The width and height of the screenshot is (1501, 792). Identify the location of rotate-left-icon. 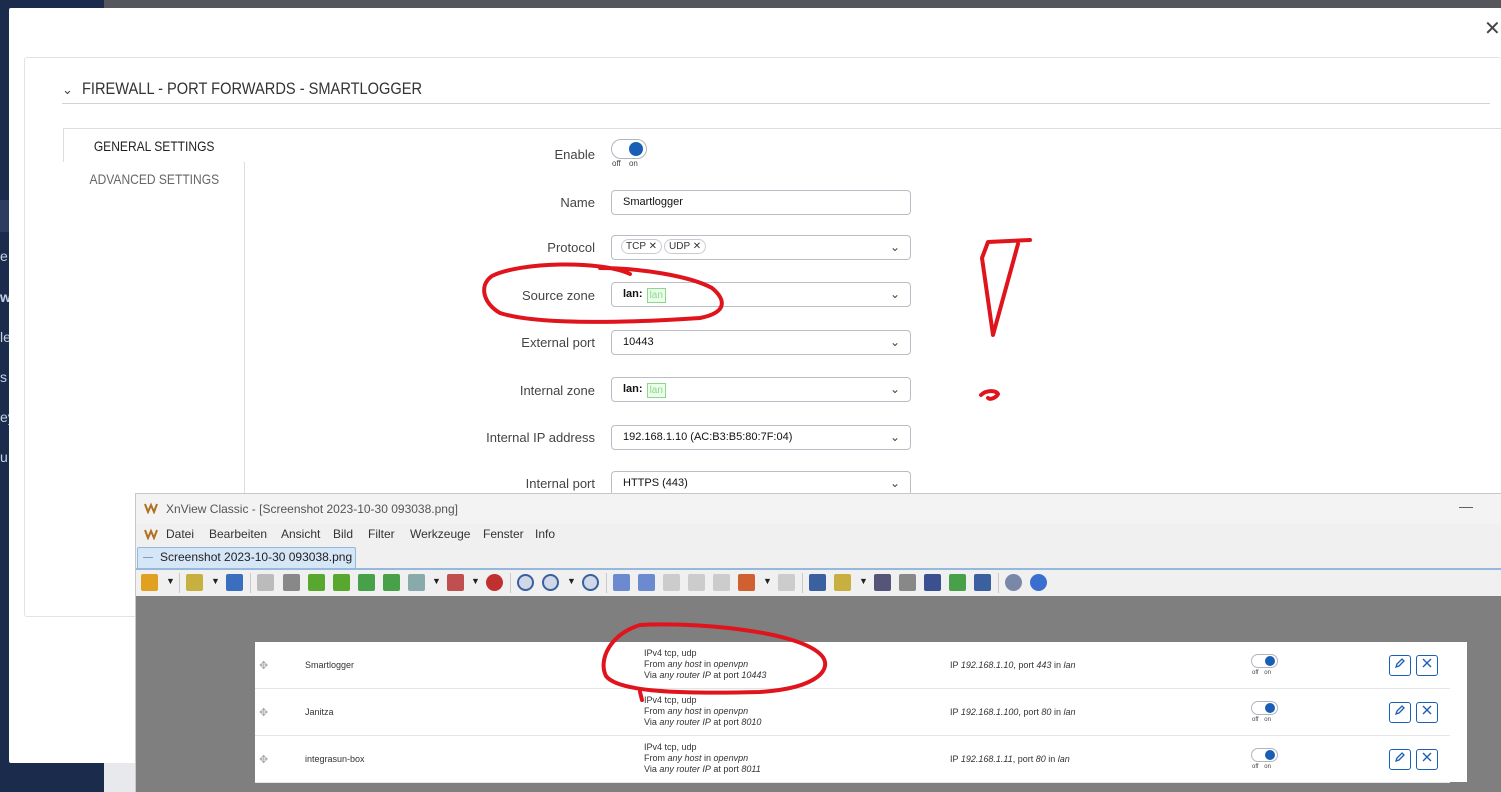
(316, 582).